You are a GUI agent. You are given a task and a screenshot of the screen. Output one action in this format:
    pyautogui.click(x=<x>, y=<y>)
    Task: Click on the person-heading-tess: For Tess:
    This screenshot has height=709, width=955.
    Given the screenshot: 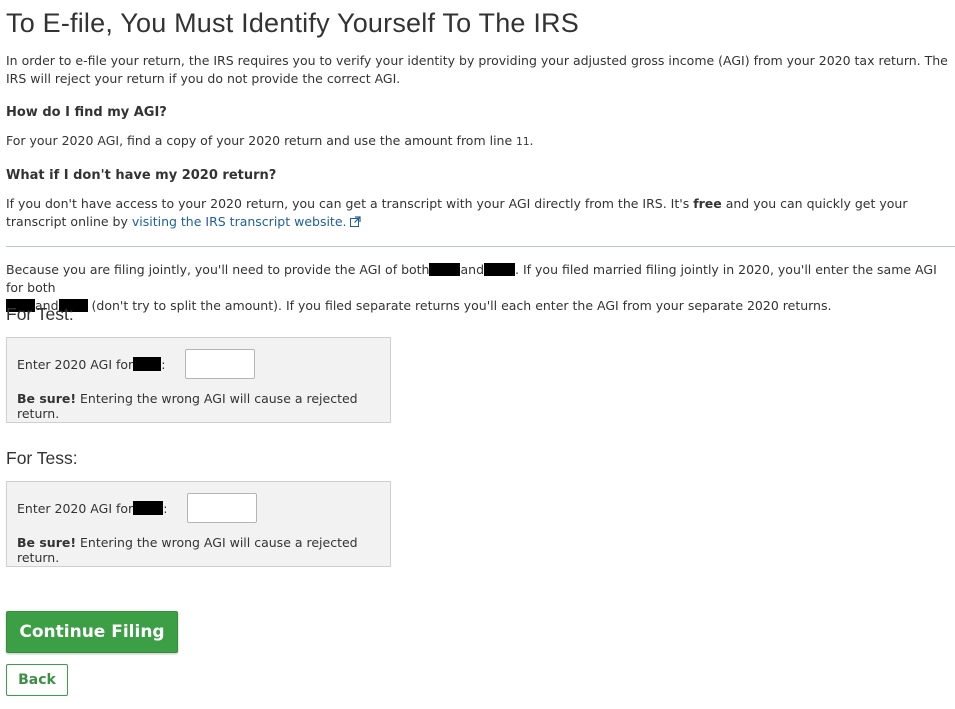 What is the action you would take?
    pyautogui.click(x=42, y=458)
    